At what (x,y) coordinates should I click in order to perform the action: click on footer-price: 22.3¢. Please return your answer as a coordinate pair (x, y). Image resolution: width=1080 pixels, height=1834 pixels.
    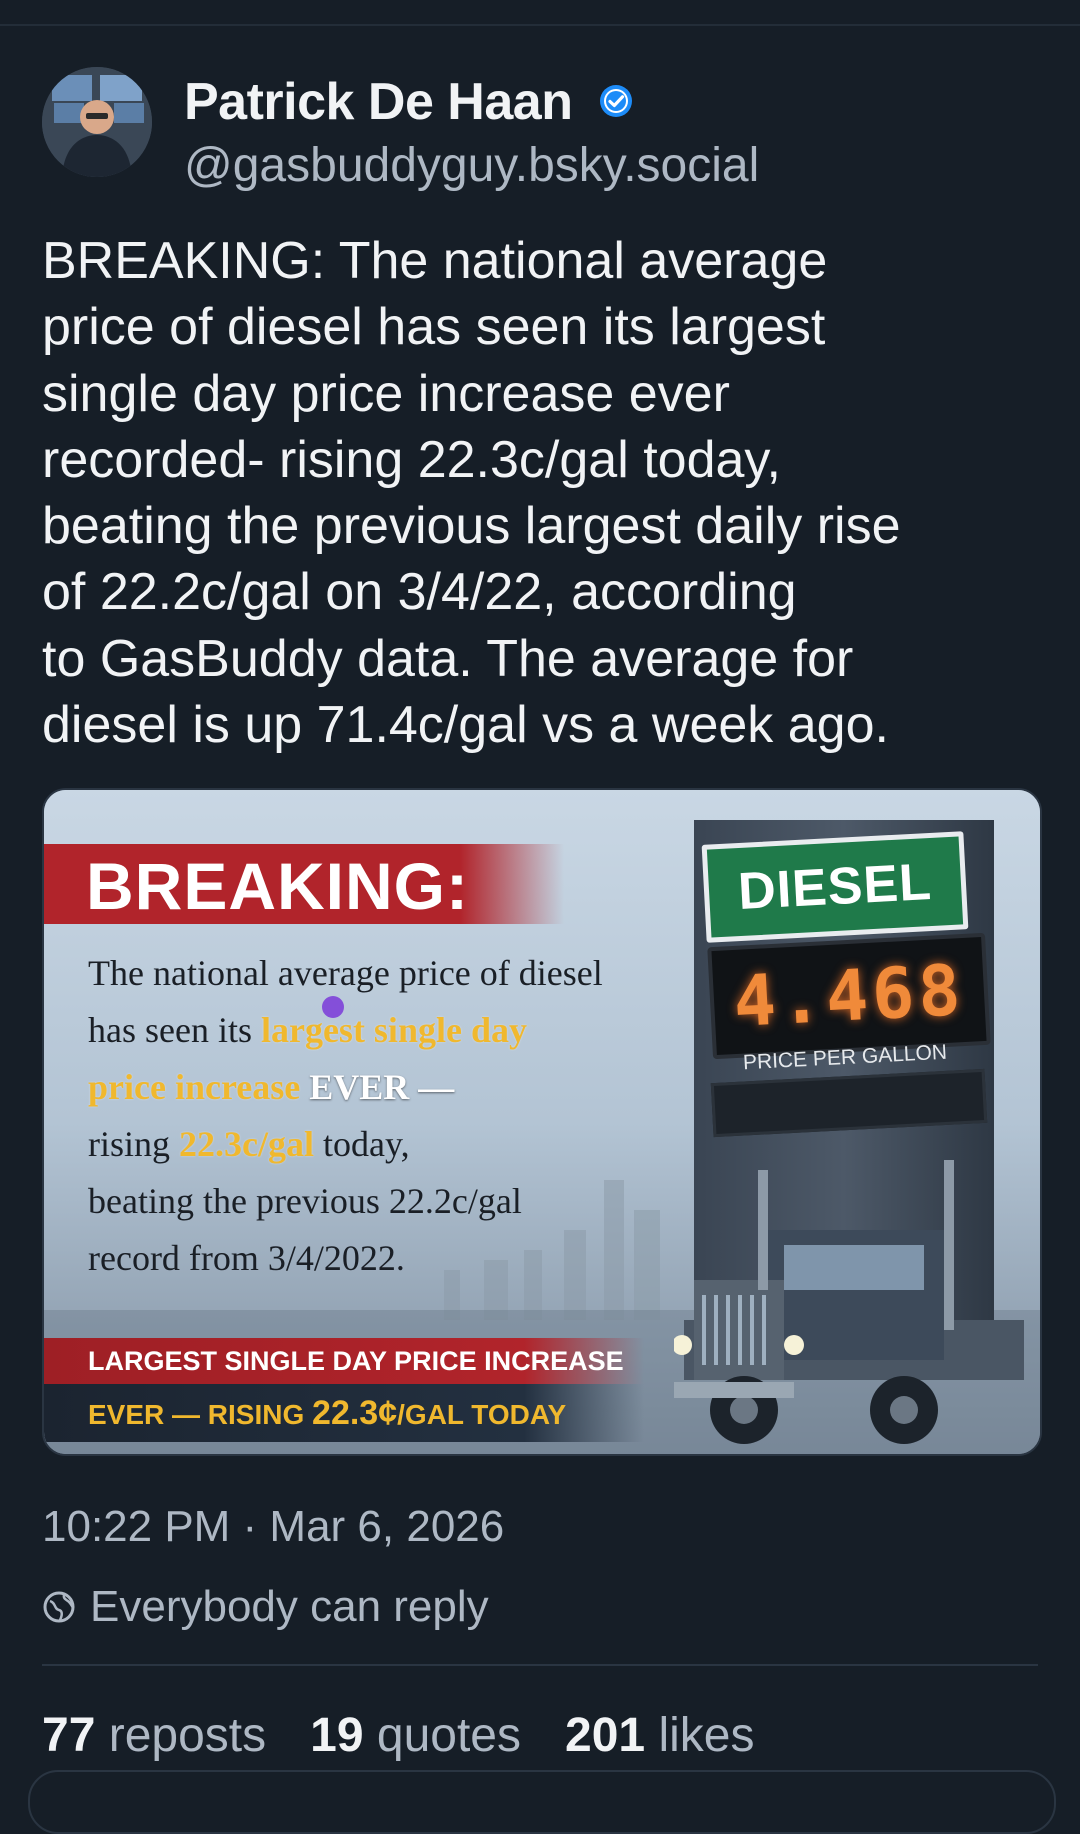
    Looking at the image, I should click on (355, 1413).